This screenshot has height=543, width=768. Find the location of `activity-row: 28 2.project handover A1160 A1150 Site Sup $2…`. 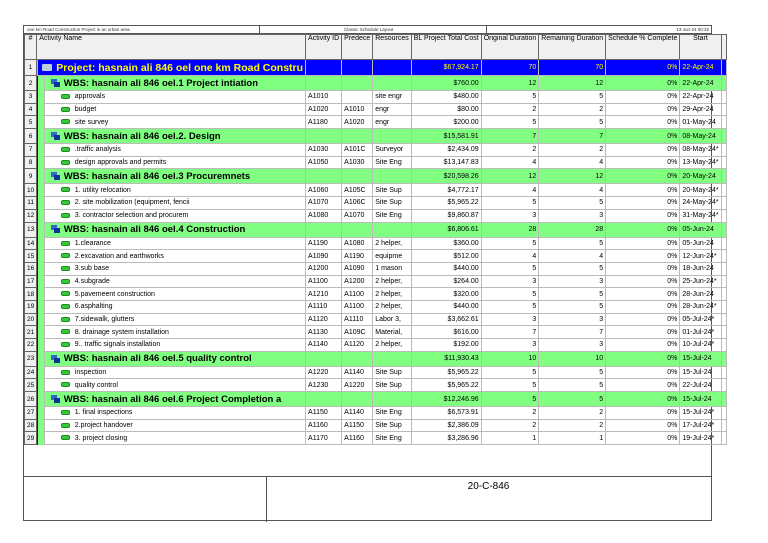

activity-row: 28 2.project handover A1160 A1150 Site Sup $2… is located at coordinates (375, 425).